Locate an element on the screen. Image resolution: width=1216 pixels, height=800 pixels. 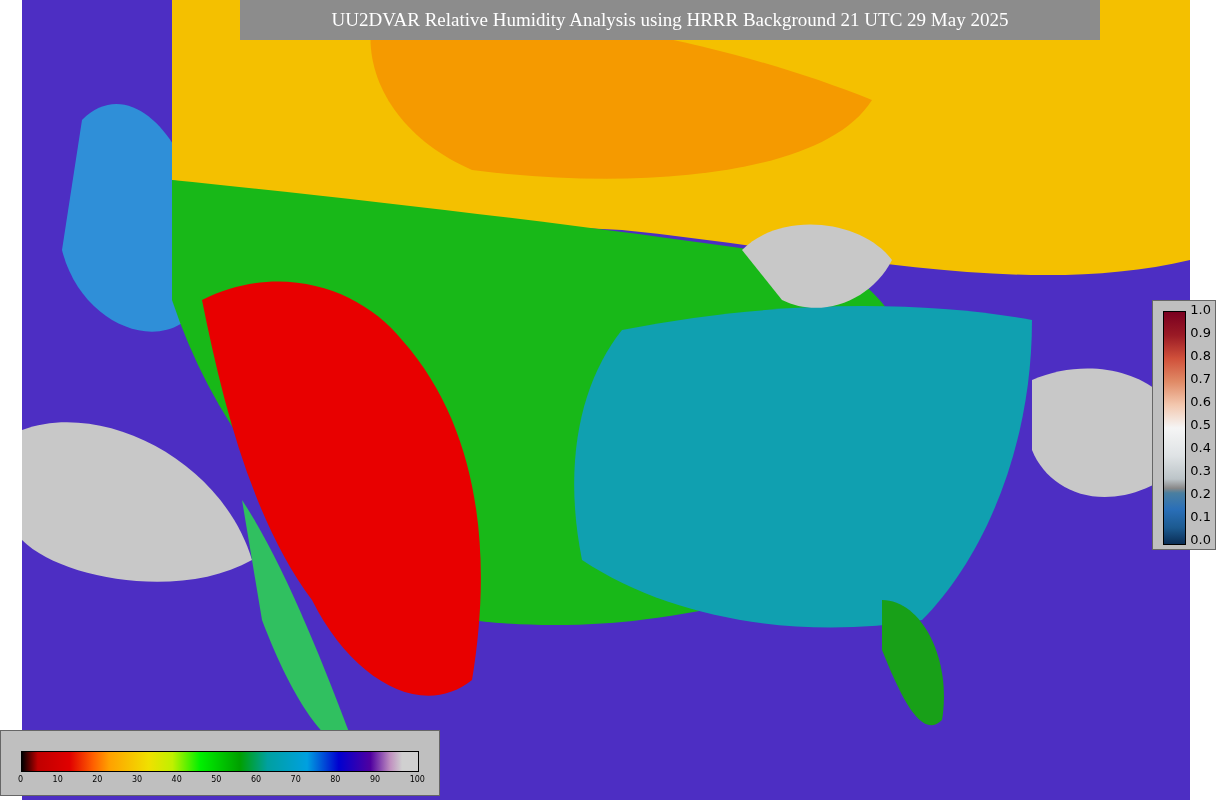
scale-label: 0.5 is located at coordinates (1200, 425).